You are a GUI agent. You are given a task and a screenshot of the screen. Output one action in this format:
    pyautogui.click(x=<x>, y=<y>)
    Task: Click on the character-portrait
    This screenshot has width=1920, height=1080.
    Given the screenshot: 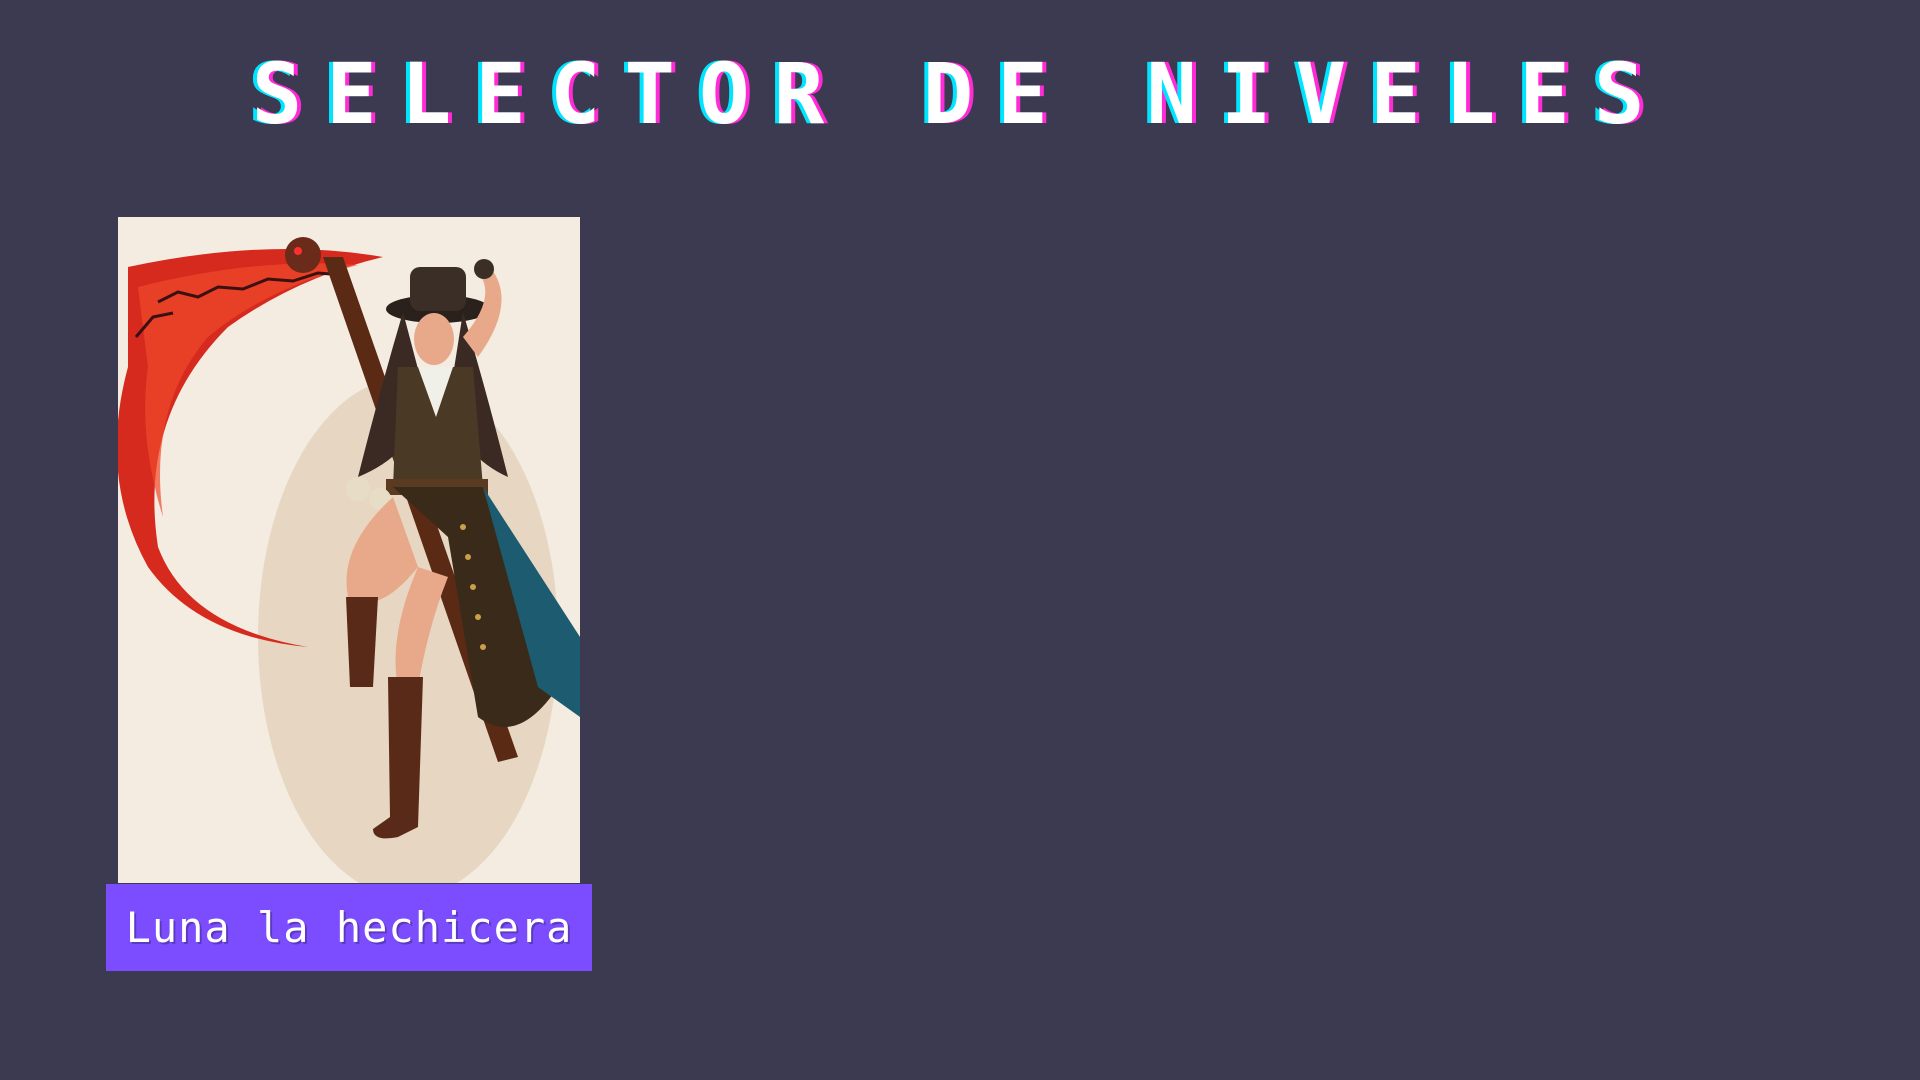 What is the action you would take?
    pyautogui.click(x=349, y=550)
    